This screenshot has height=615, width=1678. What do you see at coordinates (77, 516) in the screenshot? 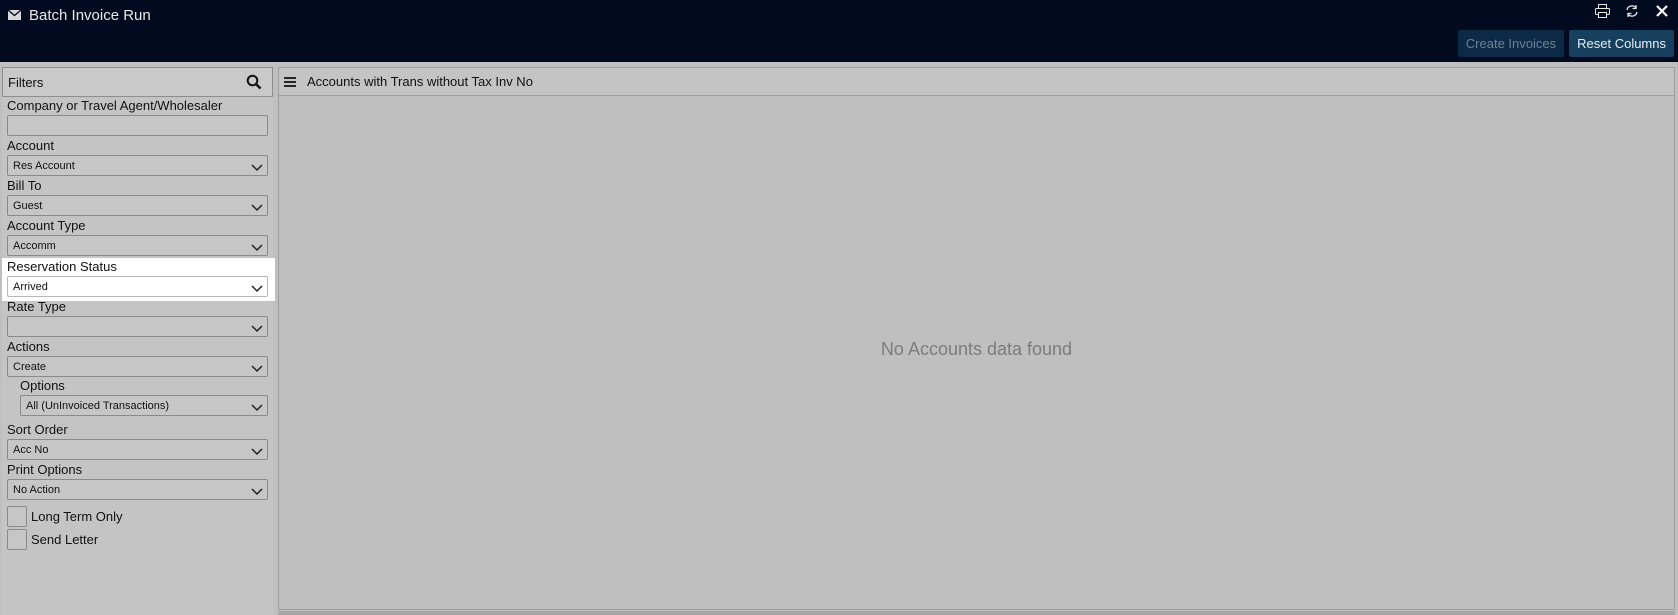
I see `long-term-only-label: Long Term Only` at bounding box center [77, 516].